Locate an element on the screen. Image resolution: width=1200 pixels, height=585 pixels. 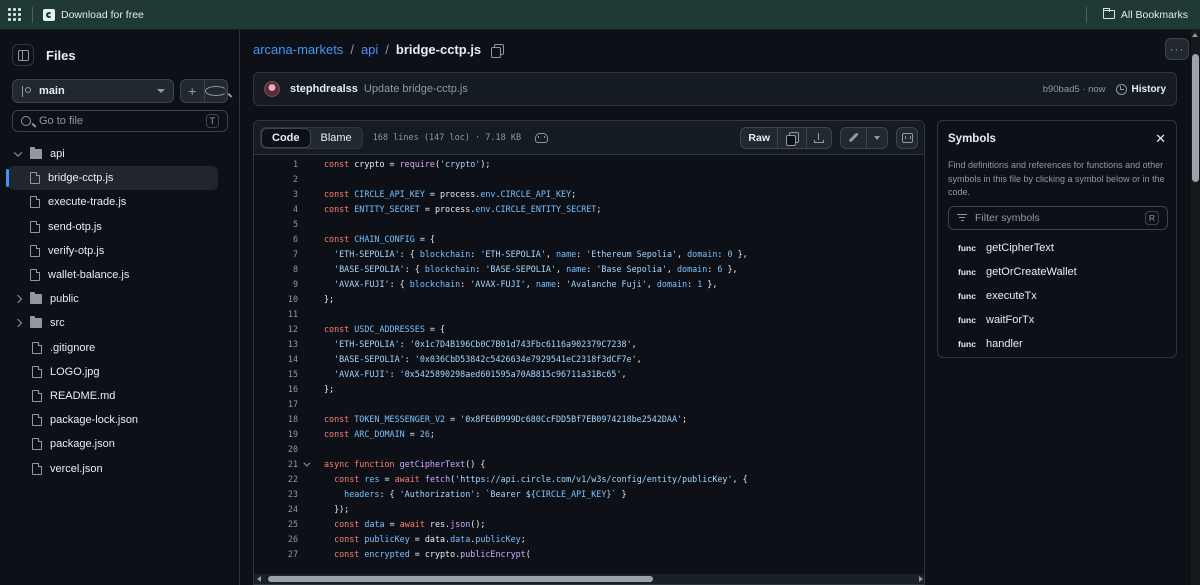
line-number: 17 is located at coordinates (276, 404).